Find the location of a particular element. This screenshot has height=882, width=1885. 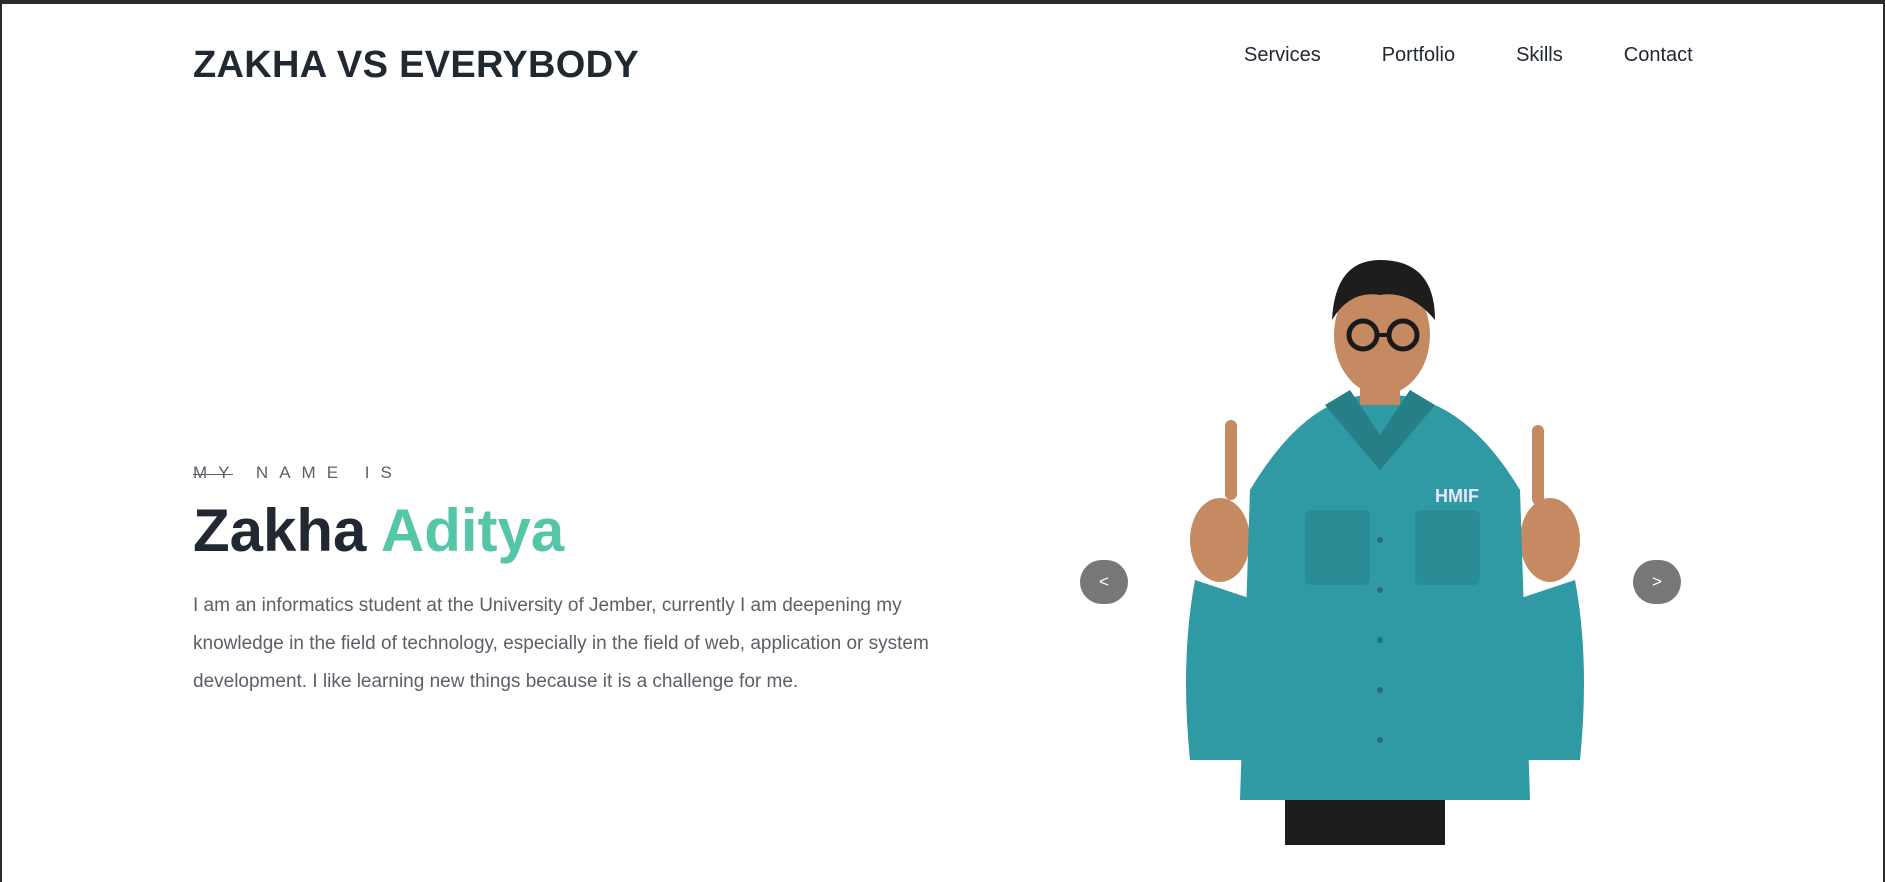

eyebrow-strike-line is located at coordinates (213, 474).